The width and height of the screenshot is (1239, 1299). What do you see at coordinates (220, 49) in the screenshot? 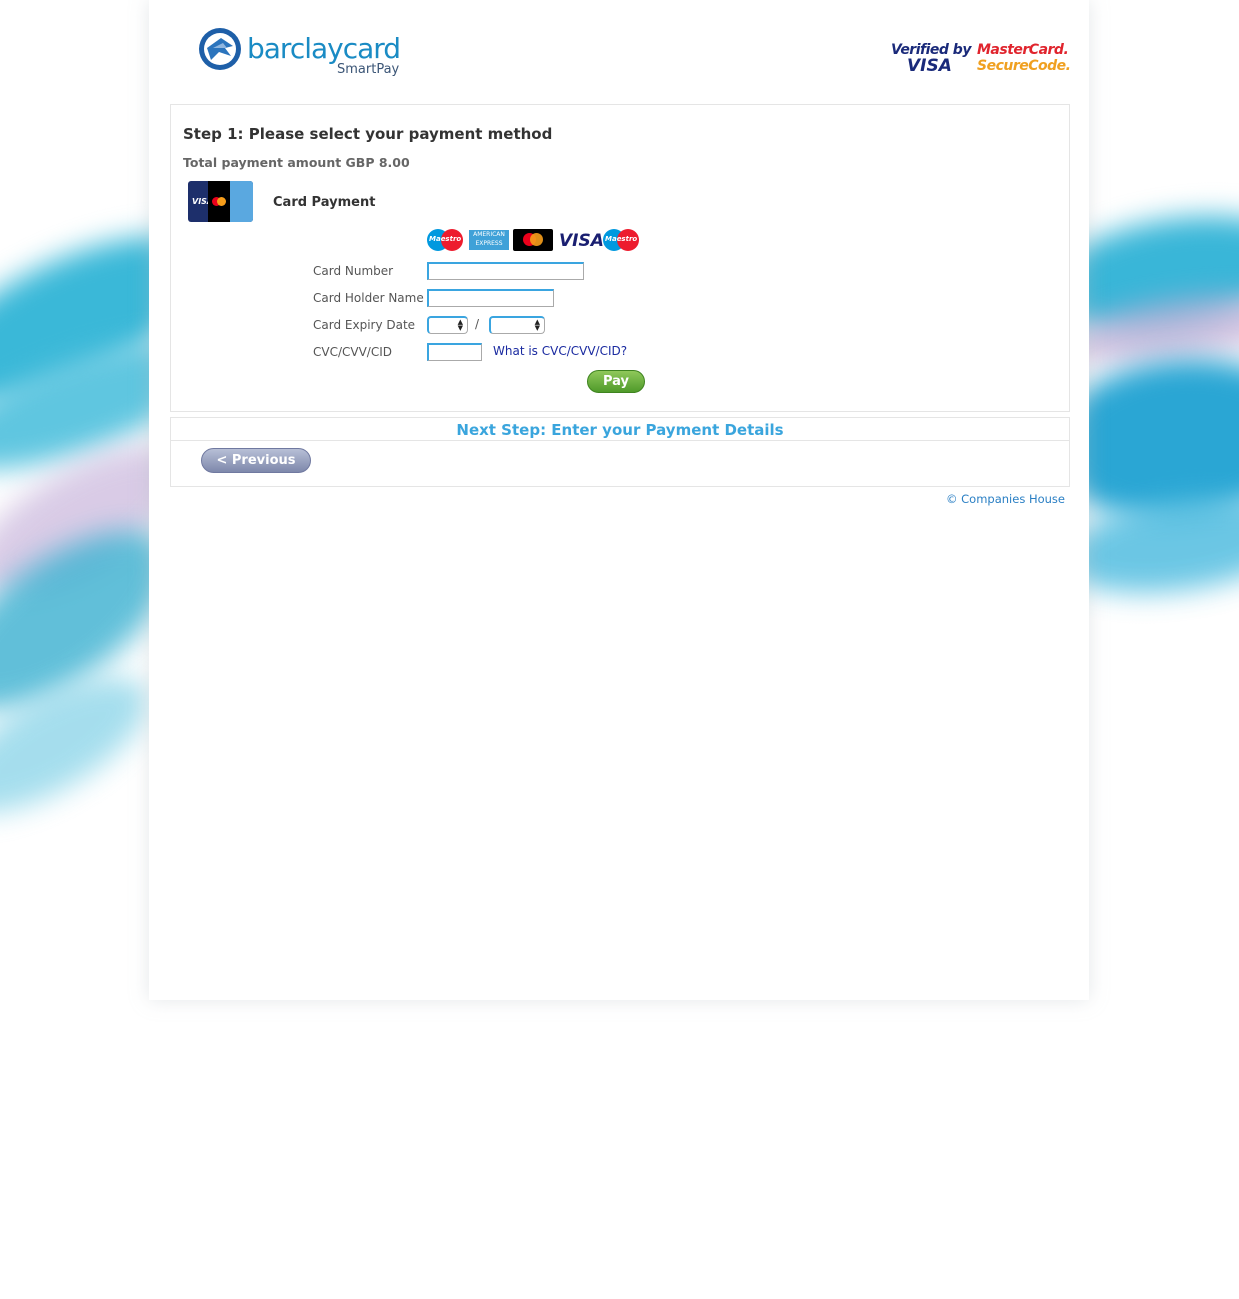
I see `barclaycard-eagle-icon` at bounding box center [220, 49].